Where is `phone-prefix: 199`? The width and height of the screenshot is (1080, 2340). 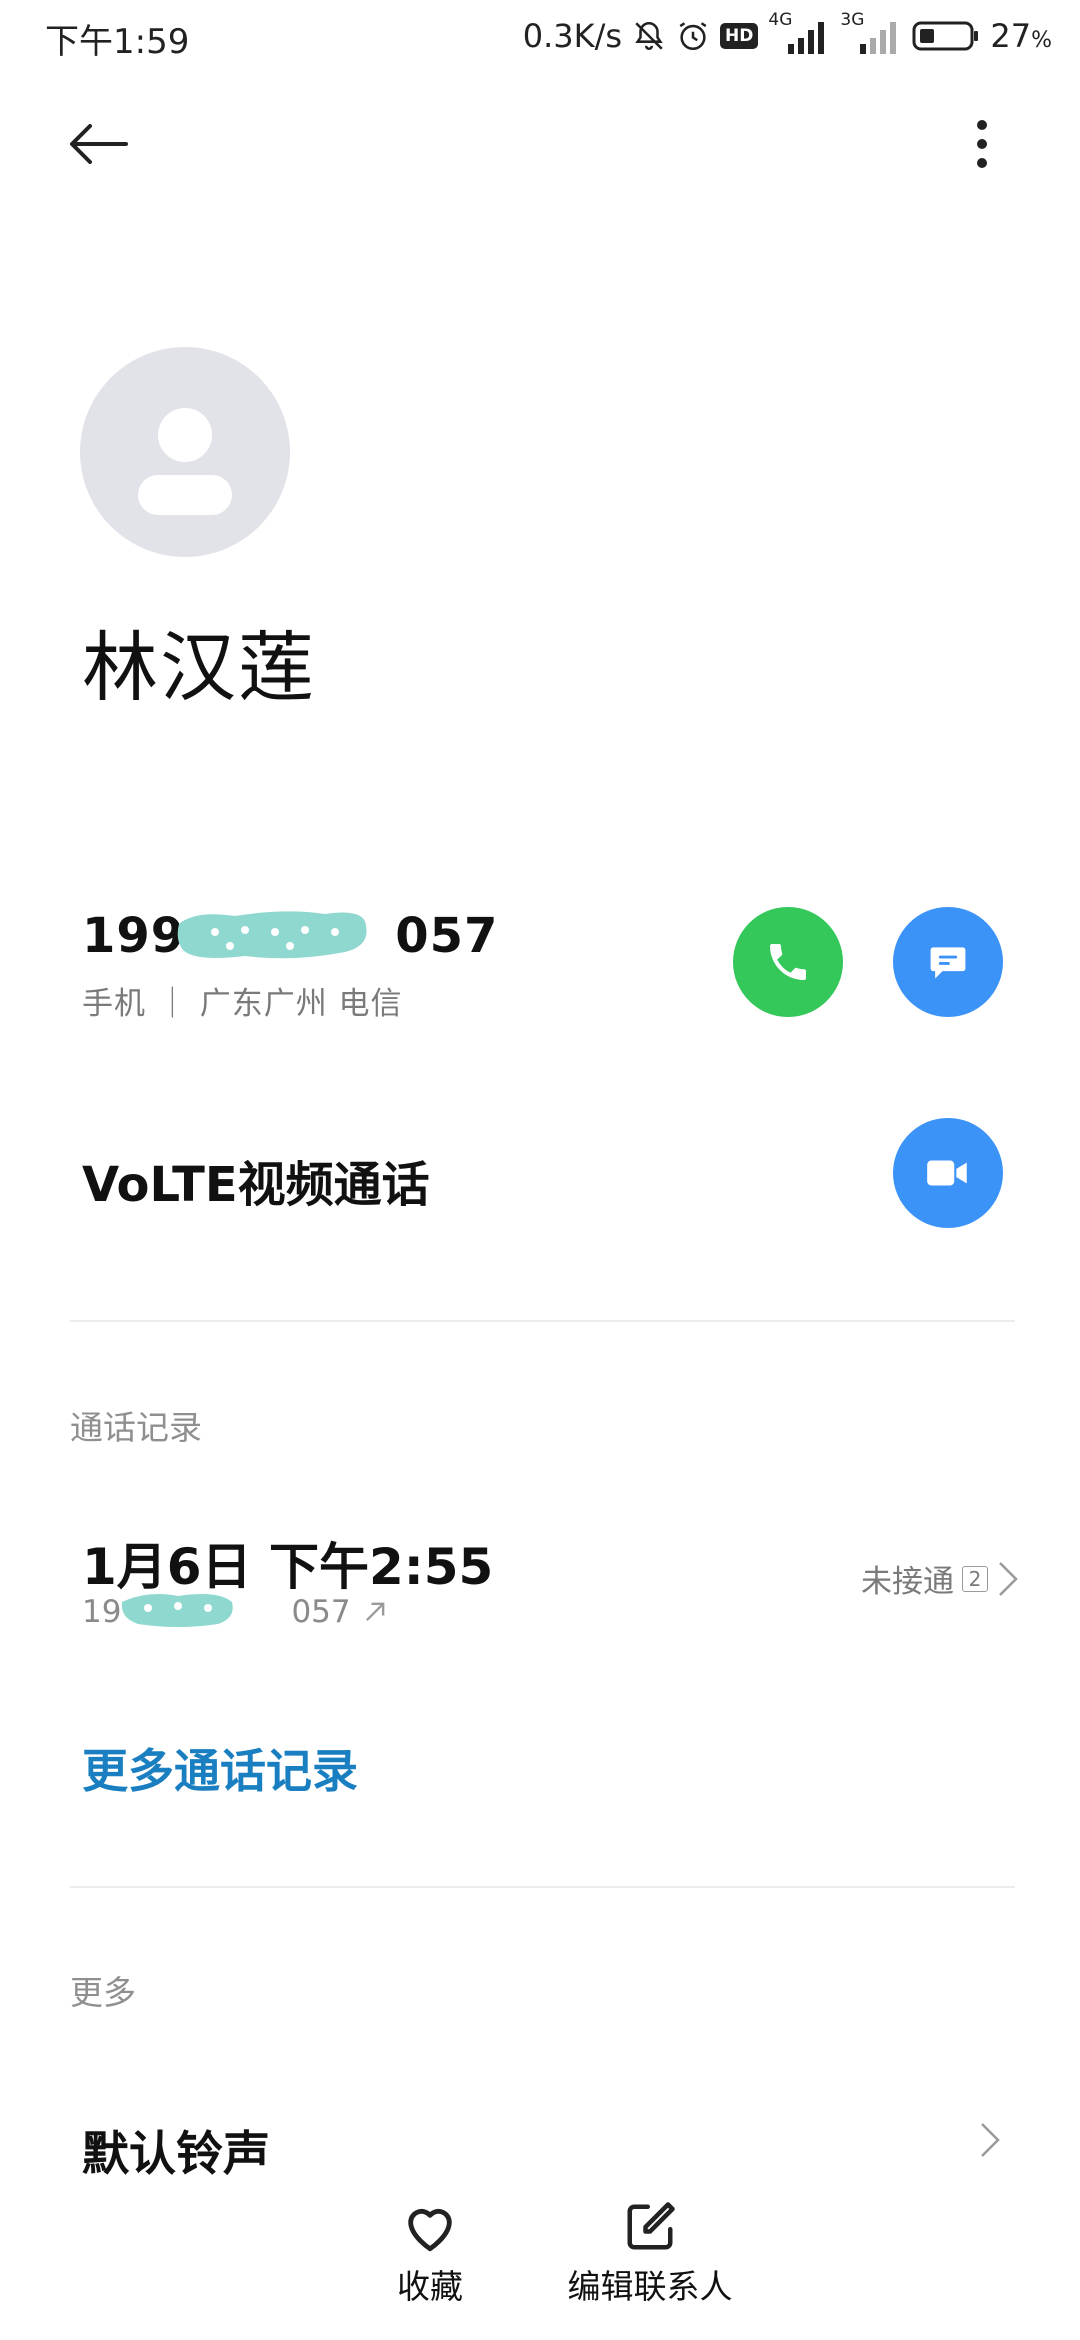 phone-prefix: 199 is located at coordinates (134, 936).